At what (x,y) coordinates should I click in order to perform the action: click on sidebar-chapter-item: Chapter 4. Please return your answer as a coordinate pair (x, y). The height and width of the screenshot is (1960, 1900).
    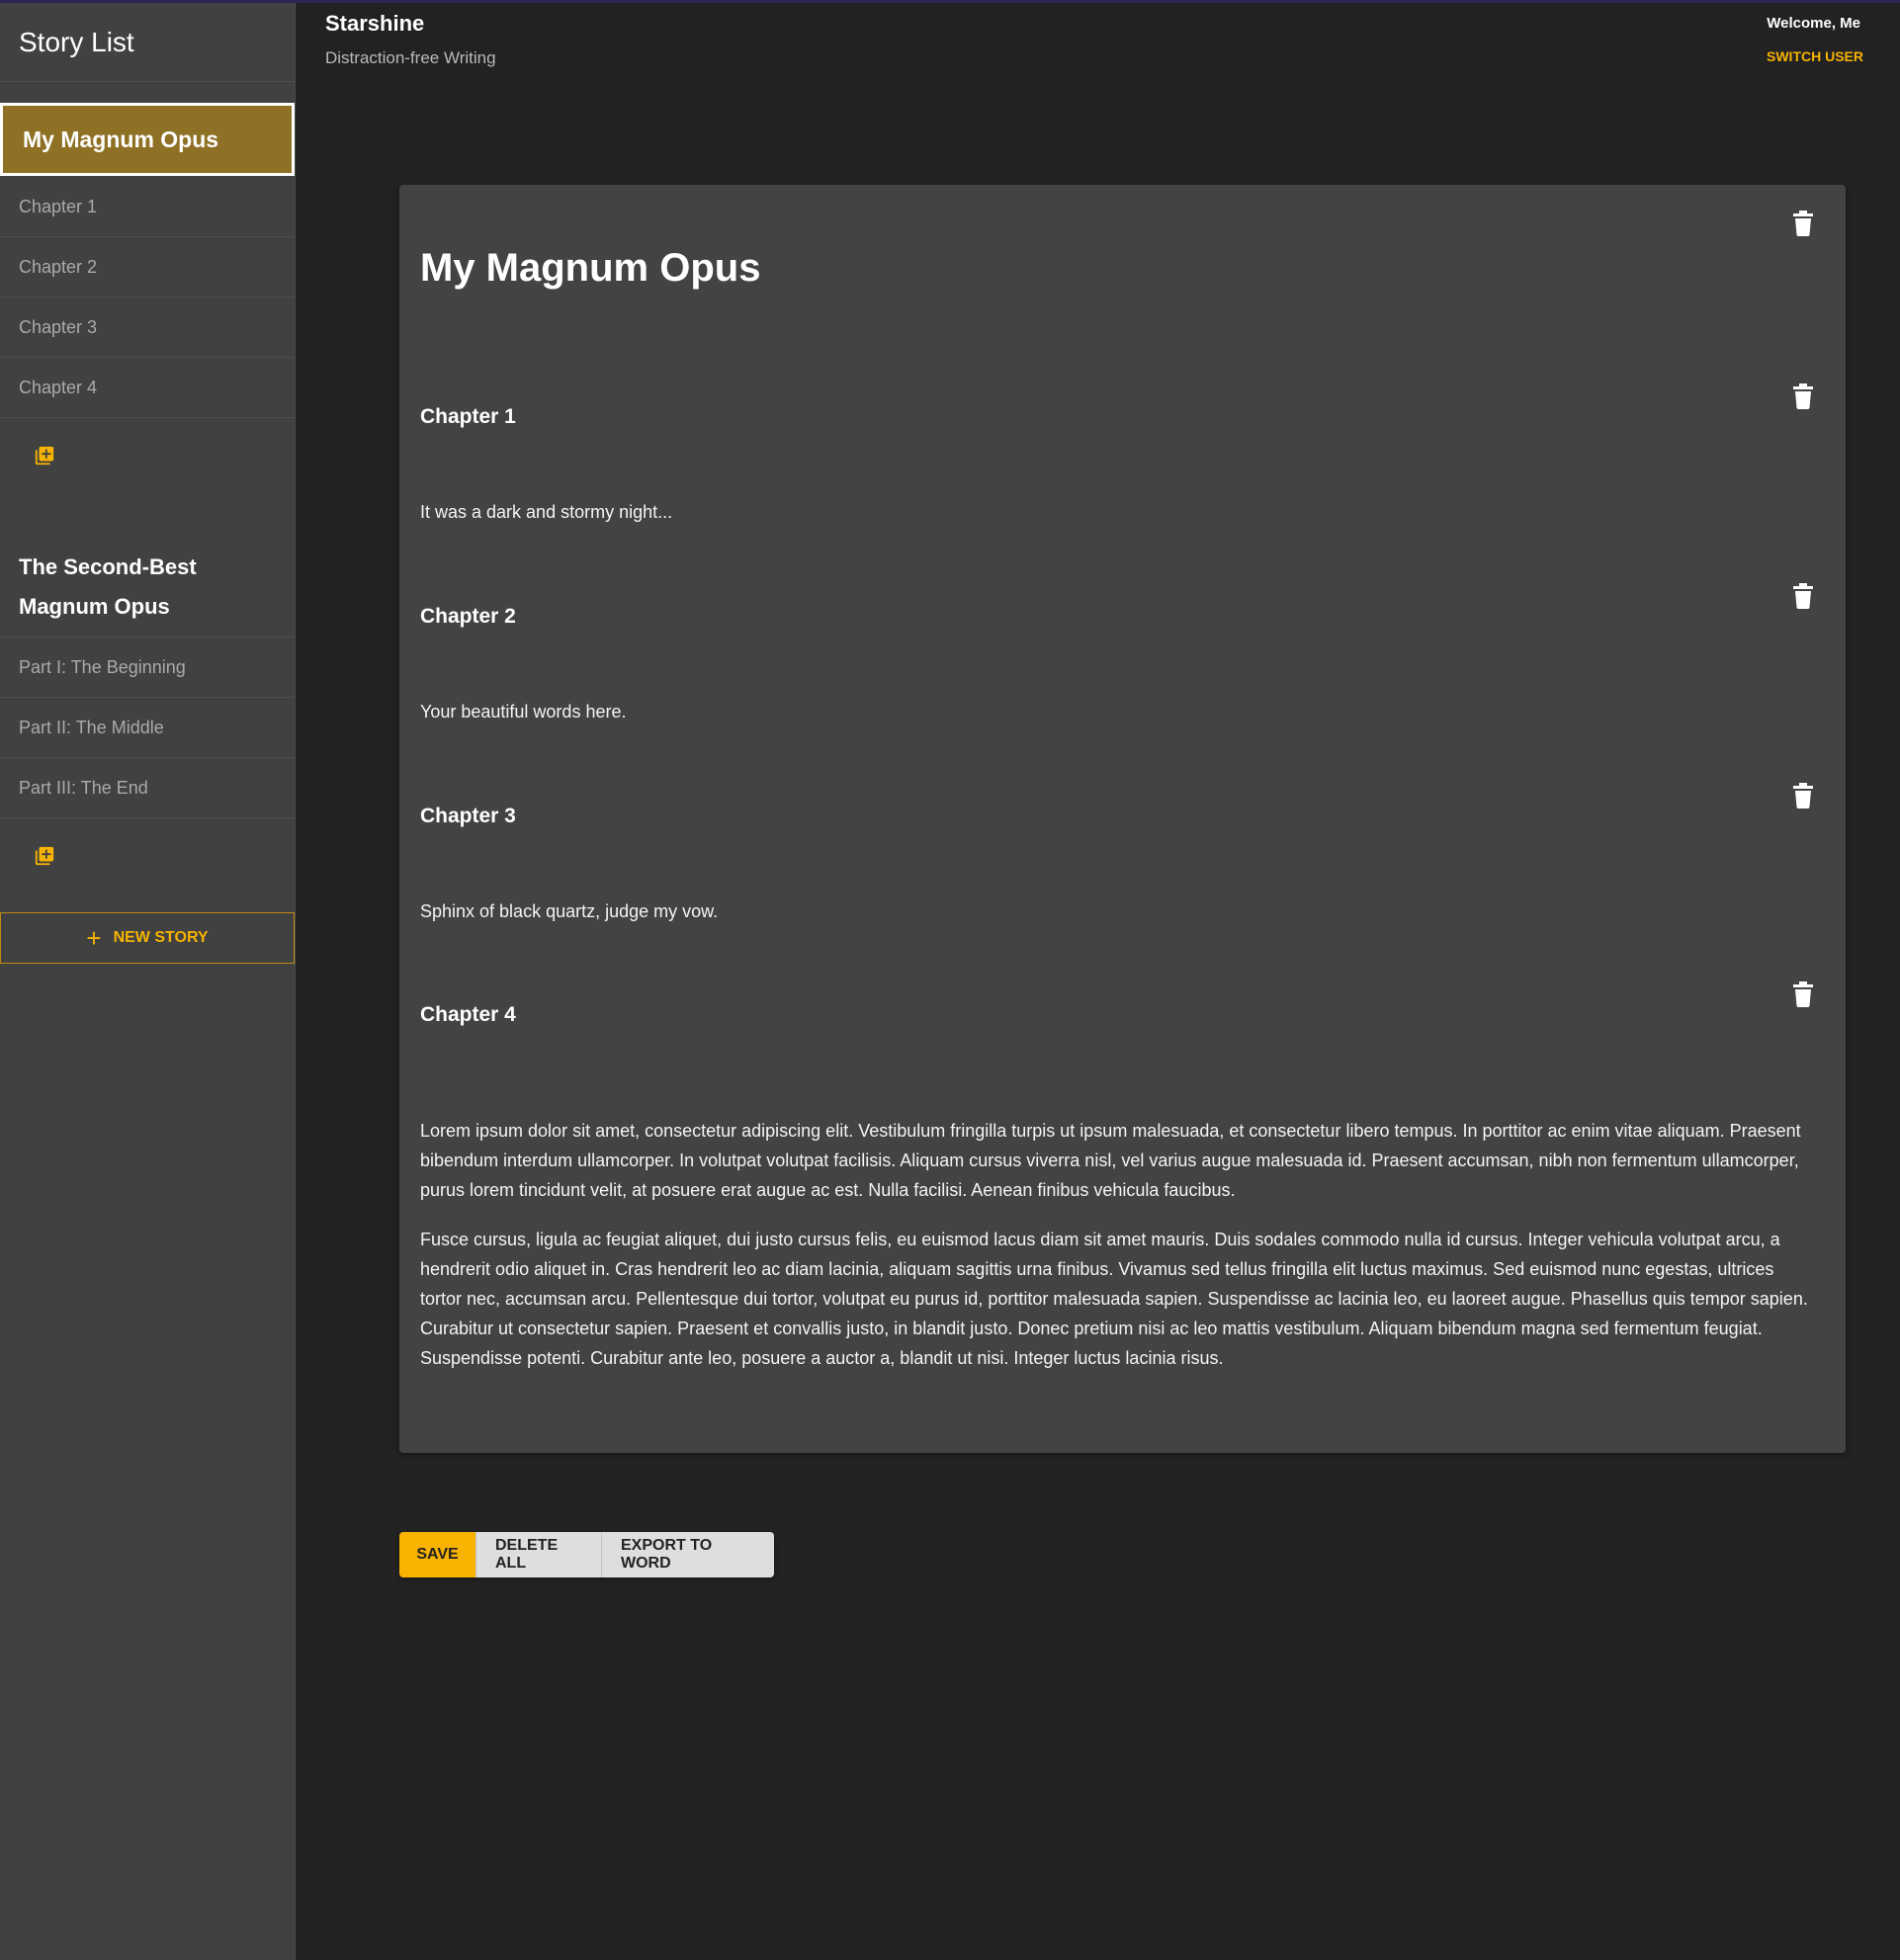
    Looking at the image, I should click on (148, 388).